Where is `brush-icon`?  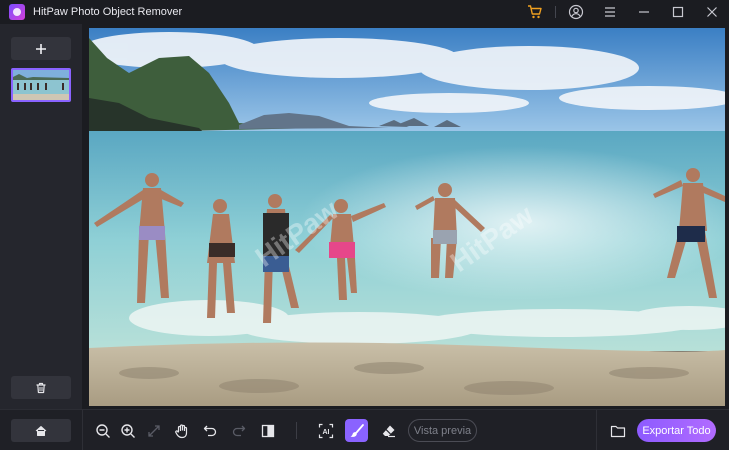 brush-icon is located at coordinates (357, 430).